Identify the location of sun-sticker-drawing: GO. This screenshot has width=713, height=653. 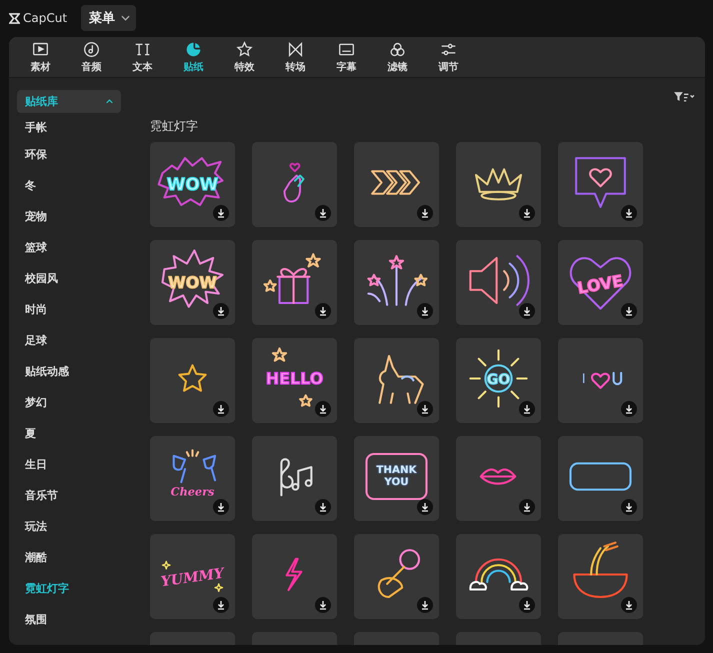
(498, 378).